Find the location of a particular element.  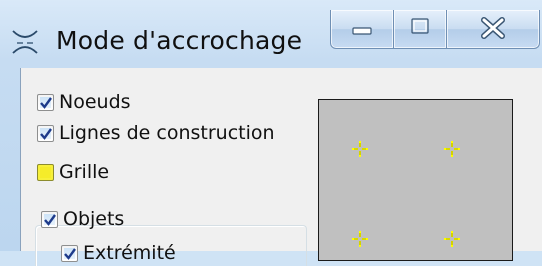

checkbox-construction-lines is located at coordinates (45, 133).